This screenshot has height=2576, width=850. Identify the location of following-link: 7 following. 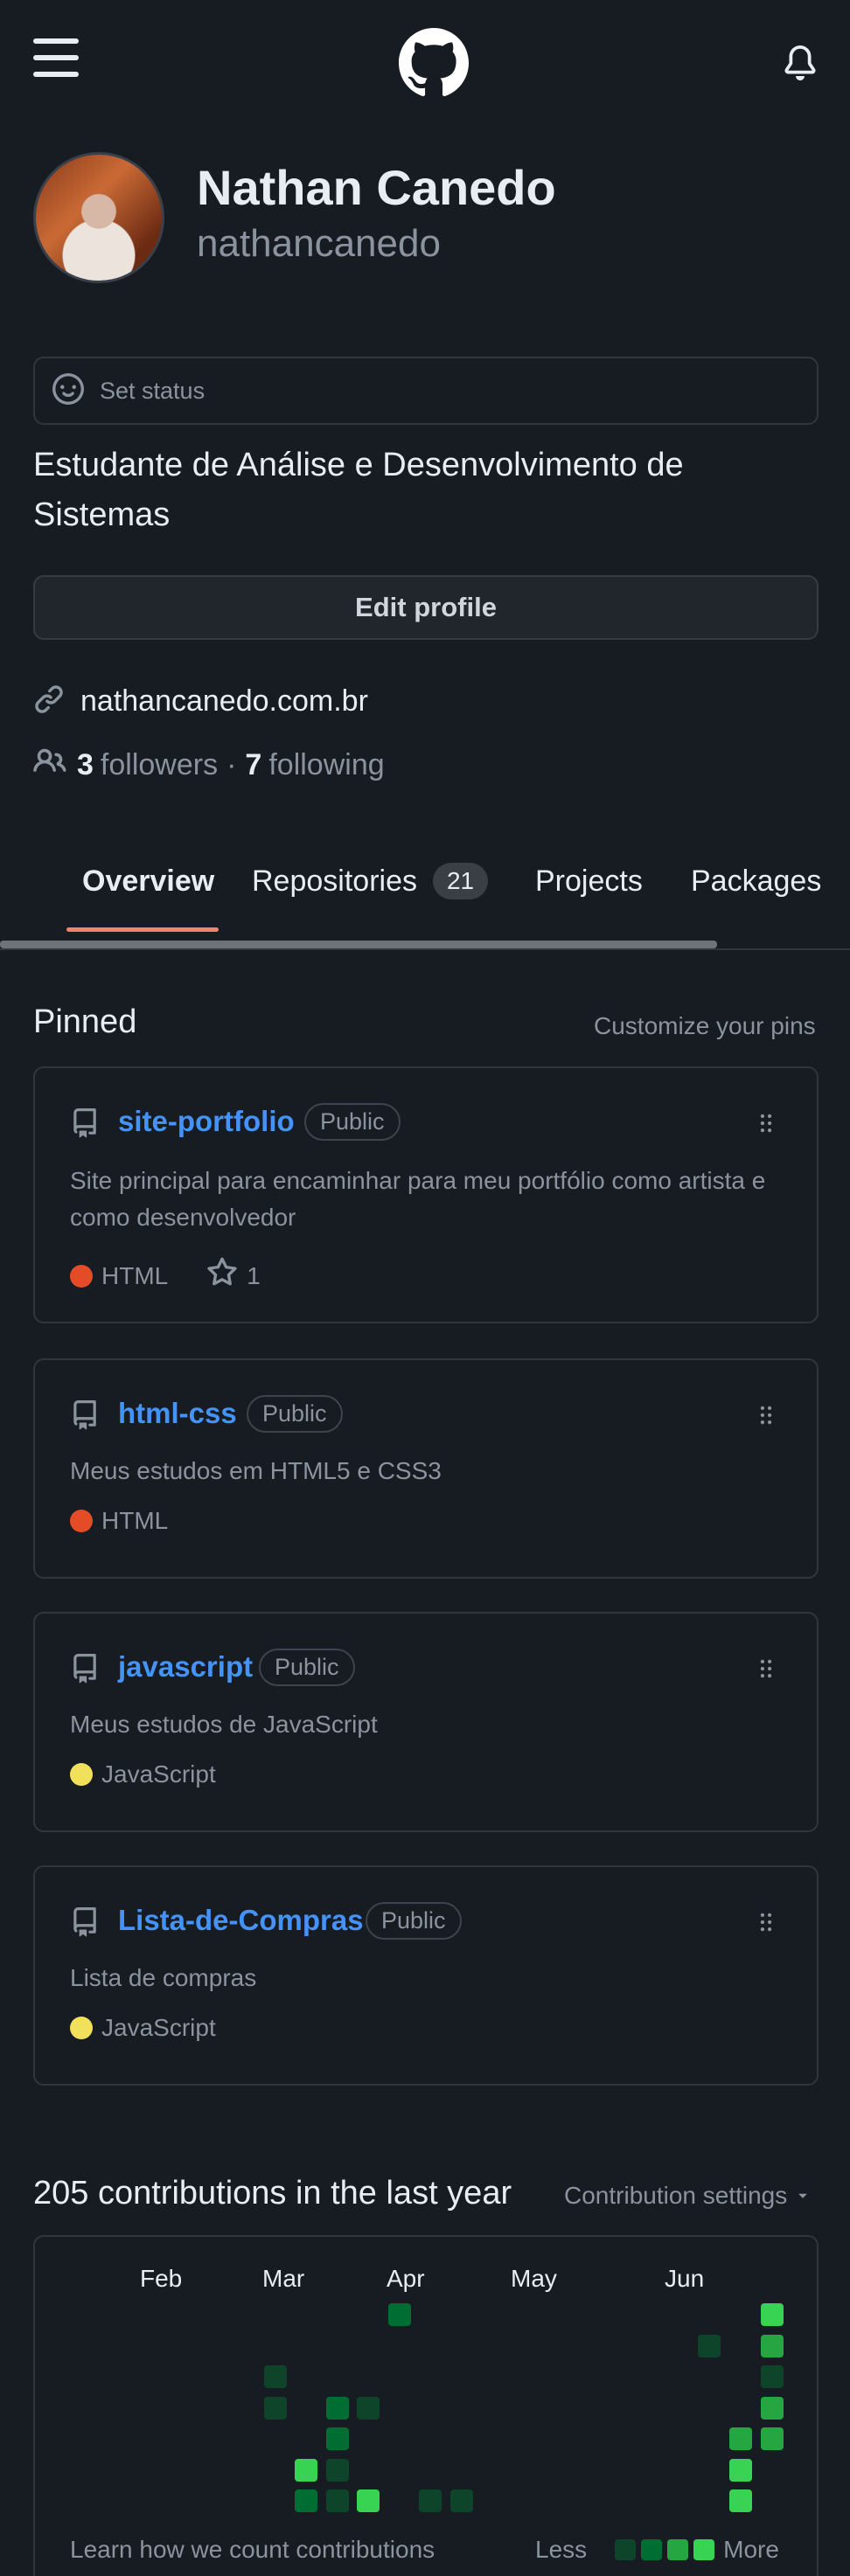
(314, 765).